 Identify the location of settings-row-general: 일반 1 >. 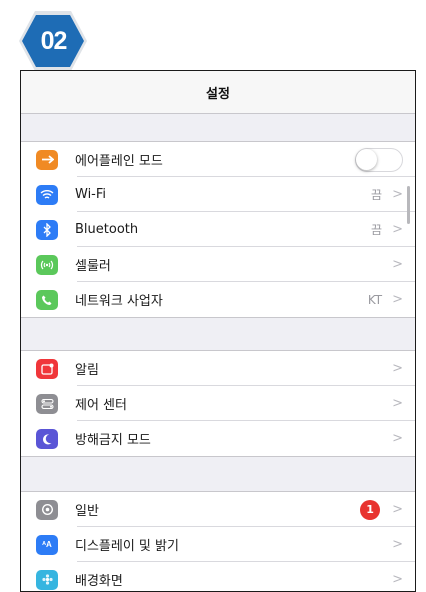
(218, 509).